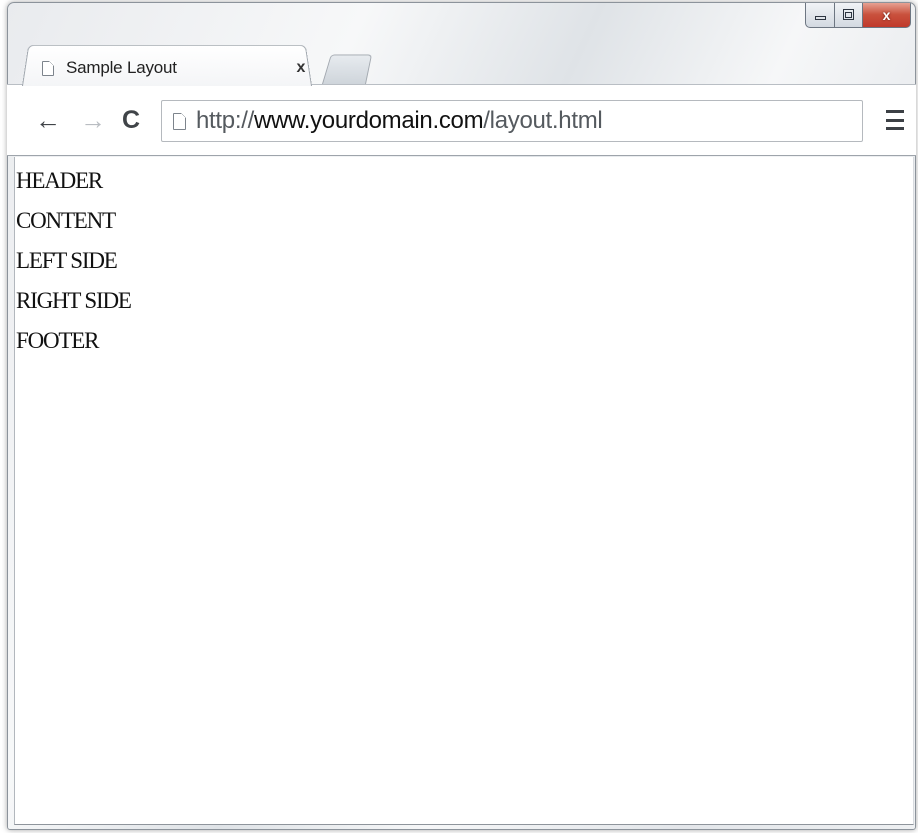 Image resolution: width=918 pixels, height=833 pixels. I want to click on close-icon: x, so click(886, 14).